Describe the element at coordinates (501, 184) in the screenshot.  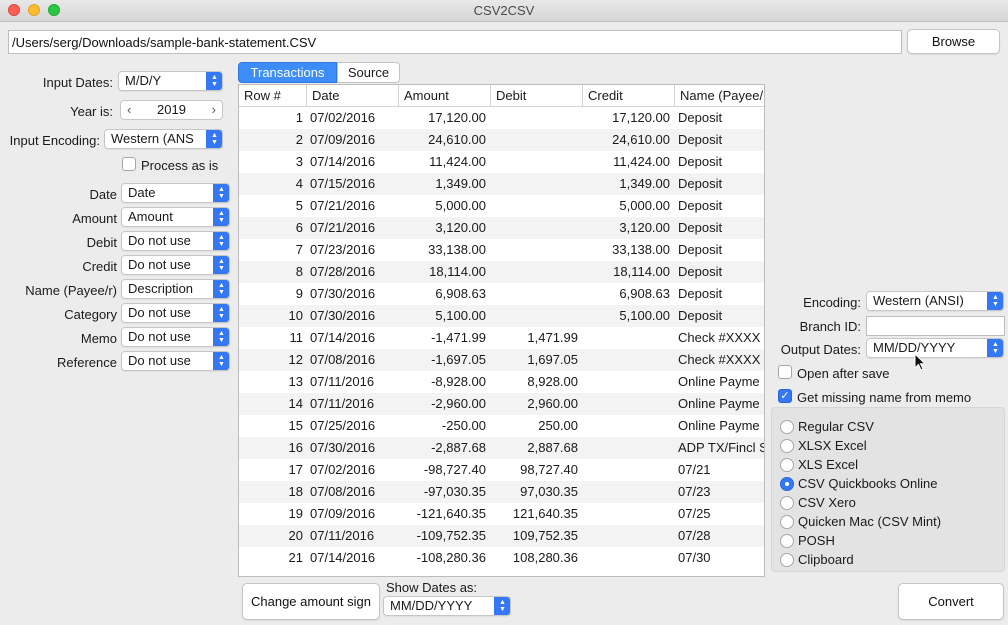
I see `table-row: 4 07/15/2016 1,349.00 1,349.00 Deposit` at that location.